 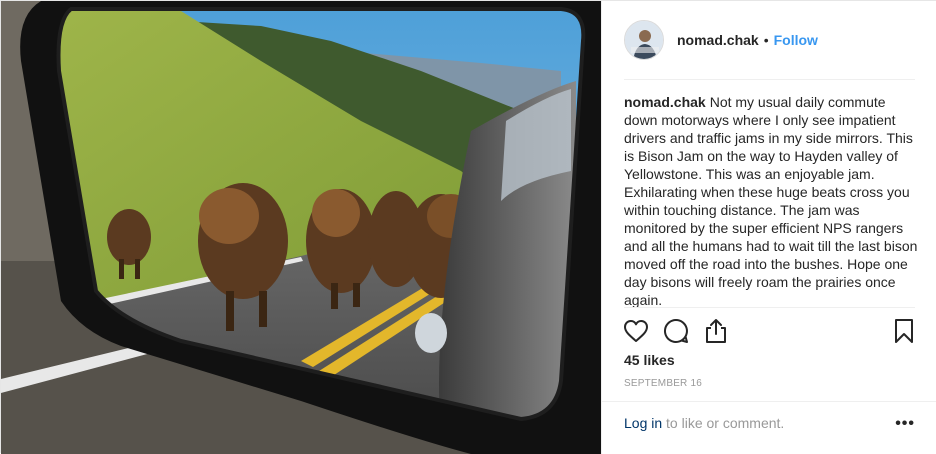 I want to click on post-header: nomad.chak • Follow, so click(x=769, y=40).